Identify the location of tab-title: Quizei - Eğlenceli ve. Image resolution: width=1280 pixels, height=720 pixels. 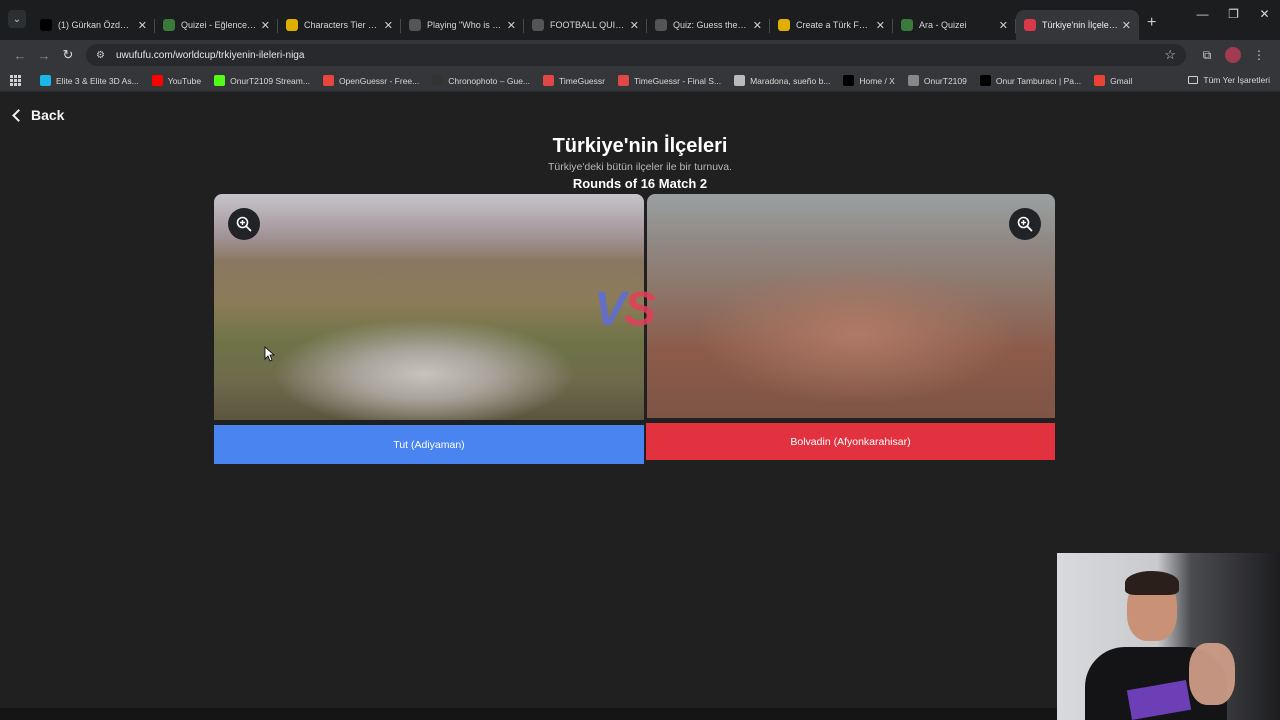
(219, 25).